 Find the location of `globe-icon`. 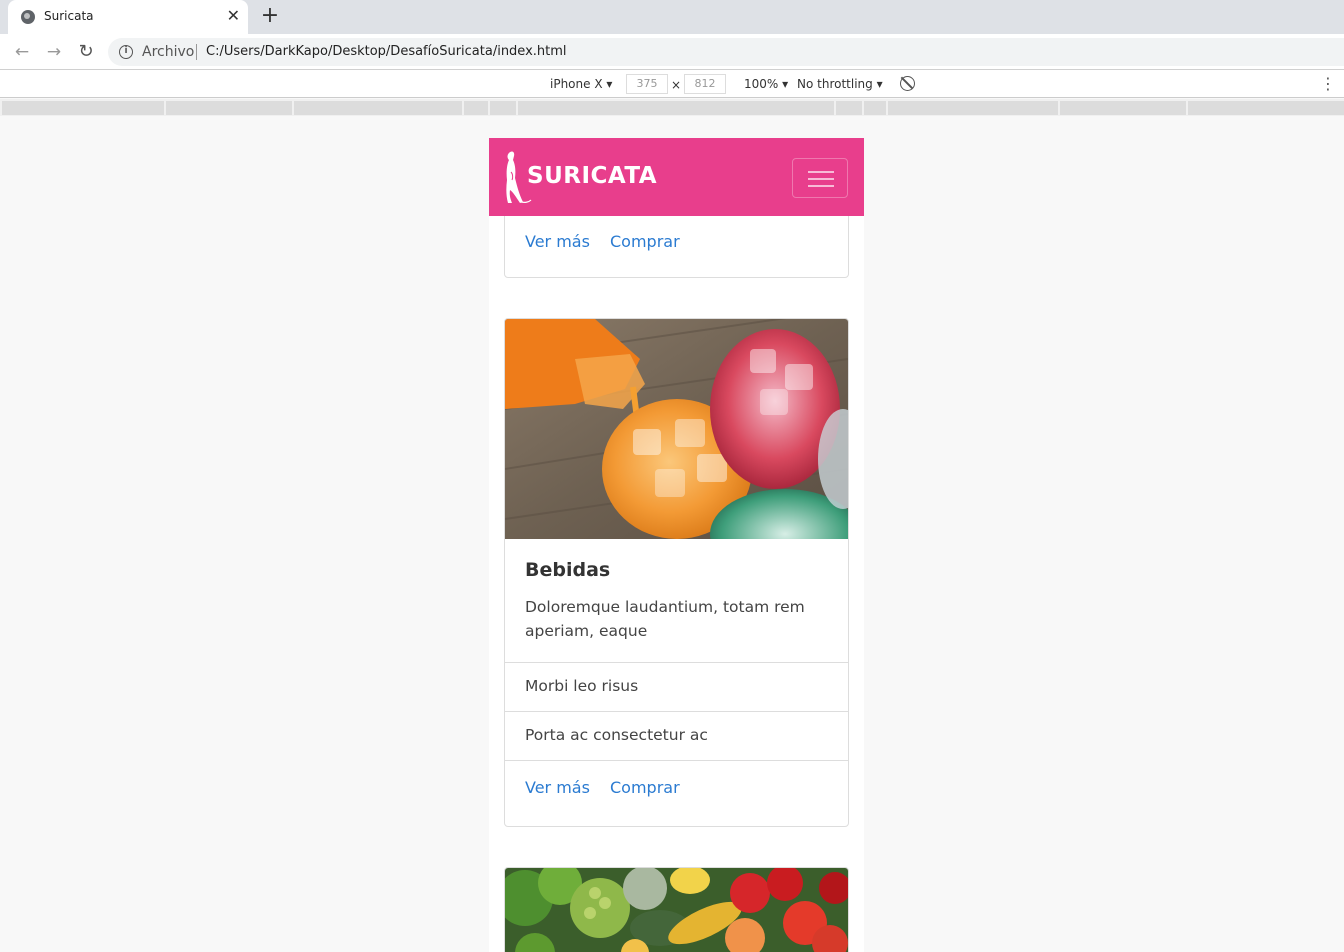

globe-icon is located at coordinates (28, 17).